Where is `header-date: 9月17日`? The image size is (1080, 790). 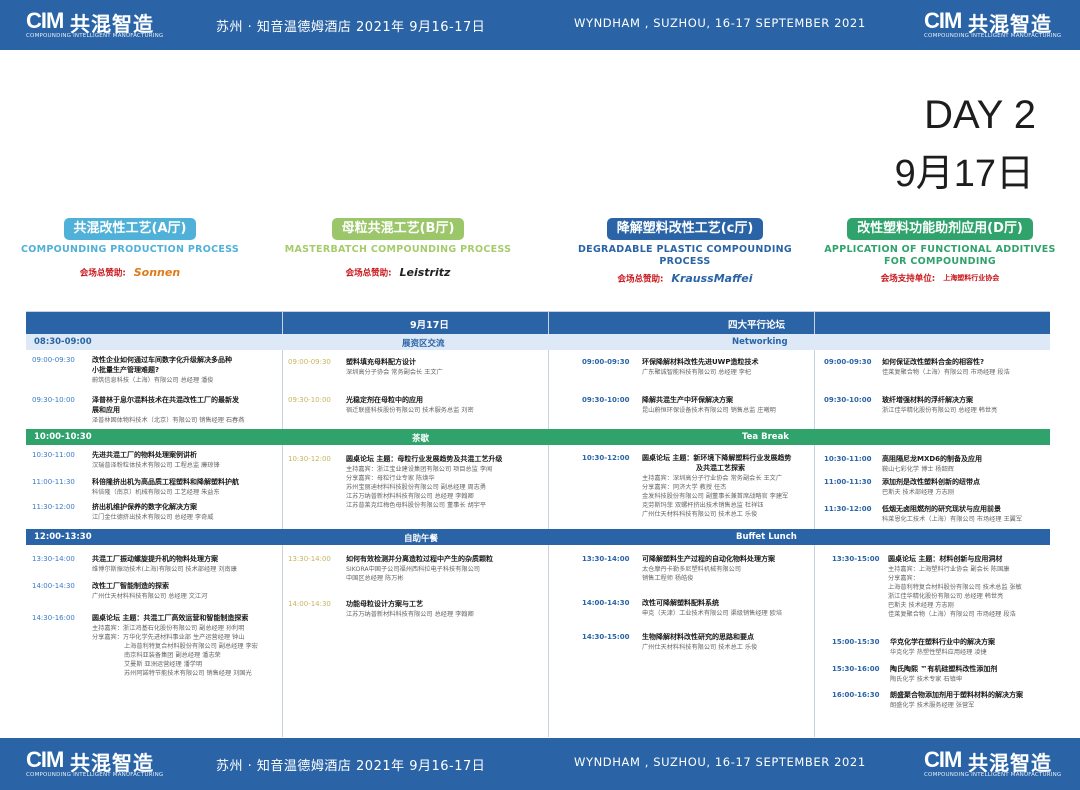
header-date: 9月17日 is located at coordinates (429, 325).